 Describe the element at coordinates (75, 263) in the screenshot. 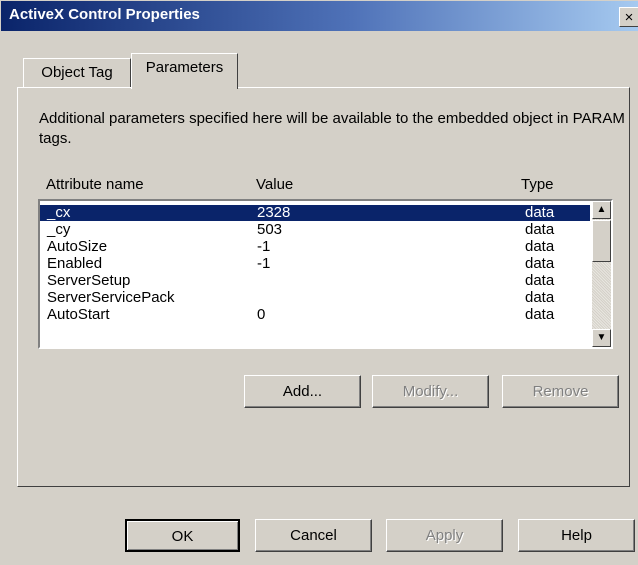

I see `attribute-cell: Enabled` at that location.